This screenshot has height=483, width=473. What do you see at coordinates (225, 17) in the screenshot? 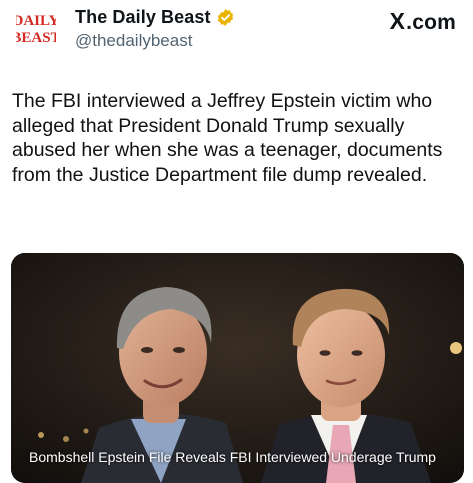
I see `verified-badge-icon` at bounding box center [225, 17].